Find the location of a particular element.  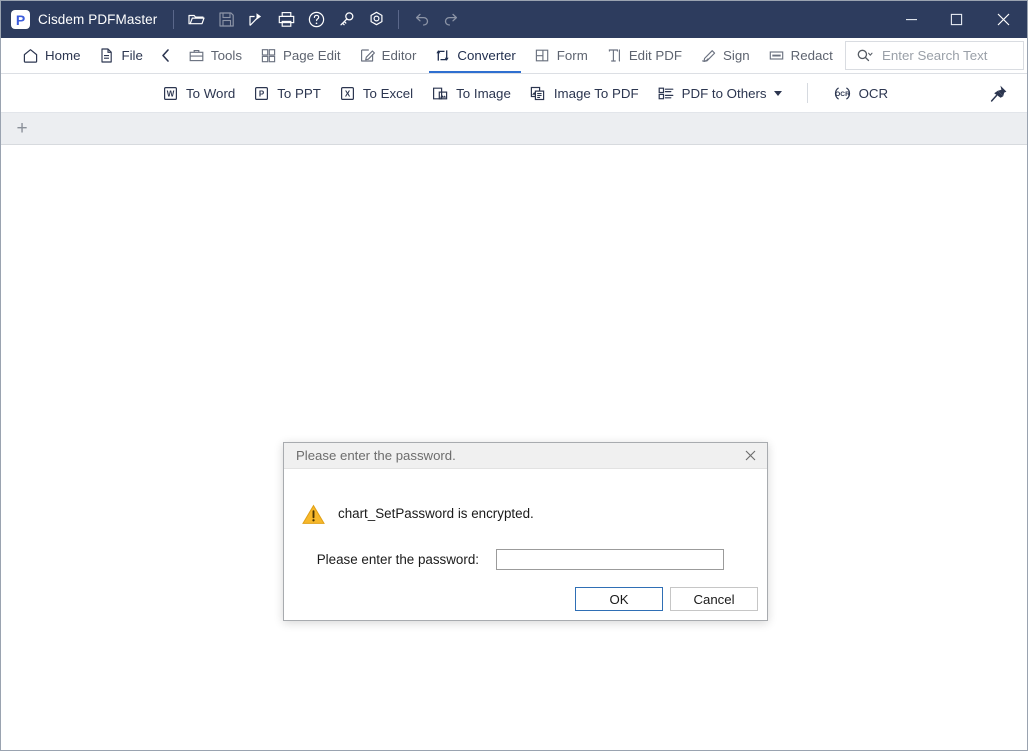

ppt-icon: P is located at coordinates (261, 93).